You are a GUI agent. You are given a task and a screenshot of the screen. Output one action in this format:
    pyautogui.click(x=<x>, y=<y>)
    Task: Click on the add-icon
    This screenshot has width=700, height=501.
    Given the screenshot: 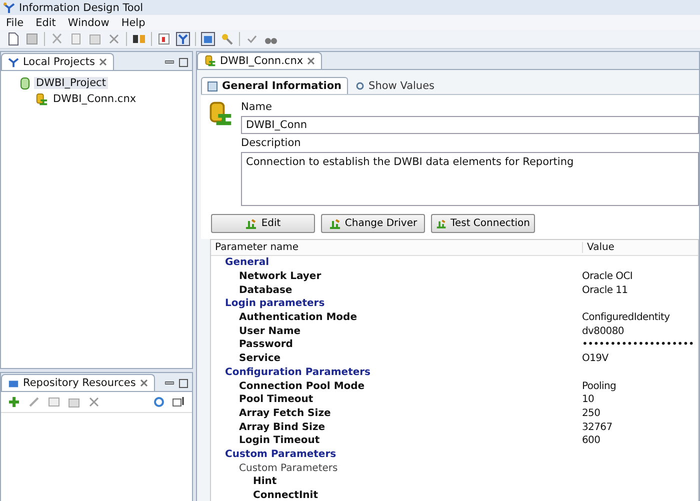 What is the action you would take?
    pyautogui.click(x=14, y=402)
    